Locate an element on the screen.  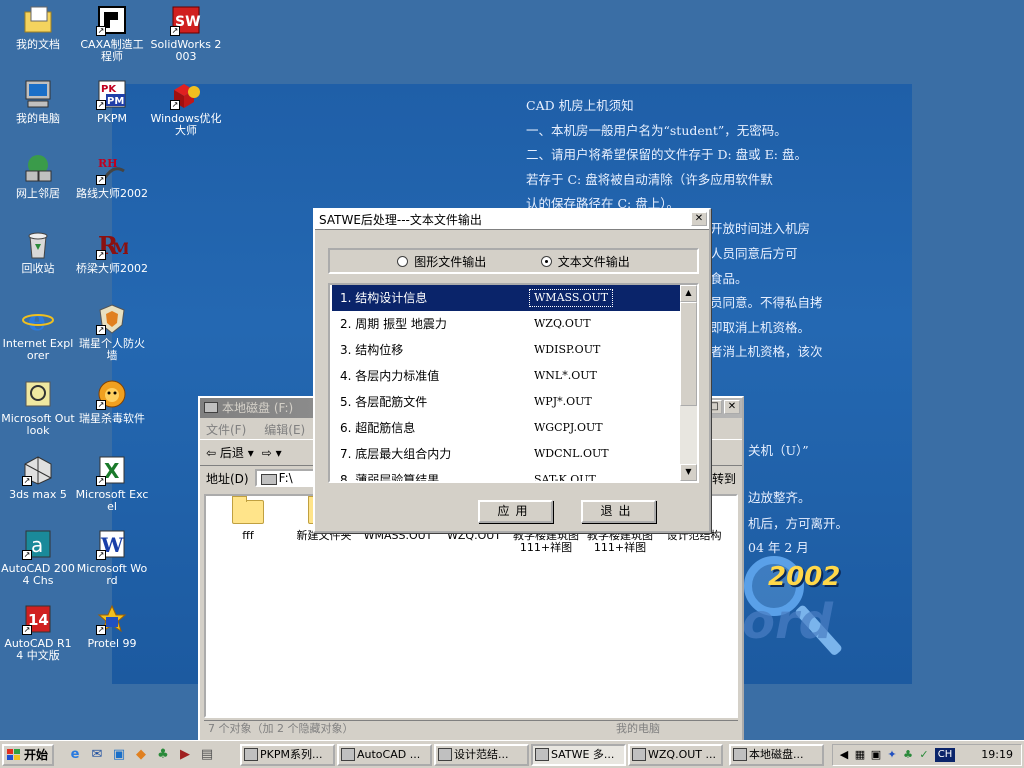
exit-button: 退出 is located at coordinates (618, 511).